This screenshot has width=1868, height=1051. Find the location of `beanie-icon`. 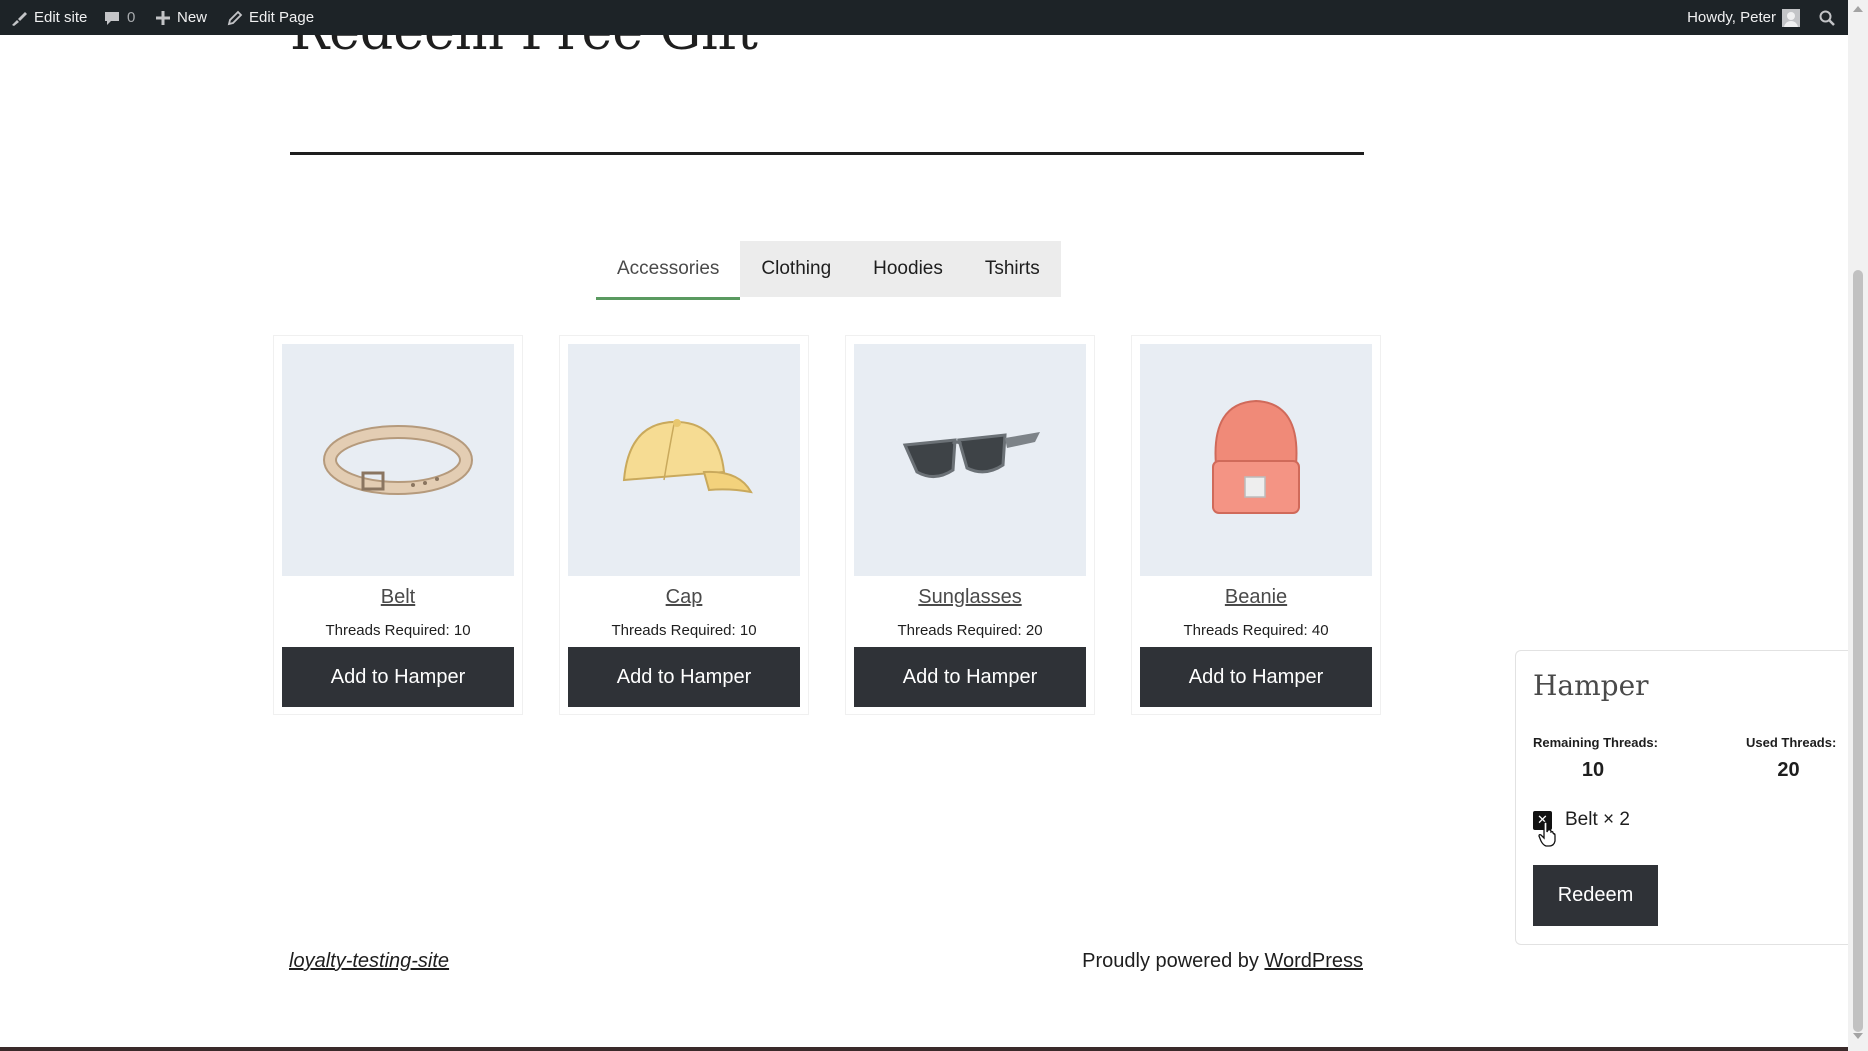

beanie-icon is located at coordinates (1256, 456).